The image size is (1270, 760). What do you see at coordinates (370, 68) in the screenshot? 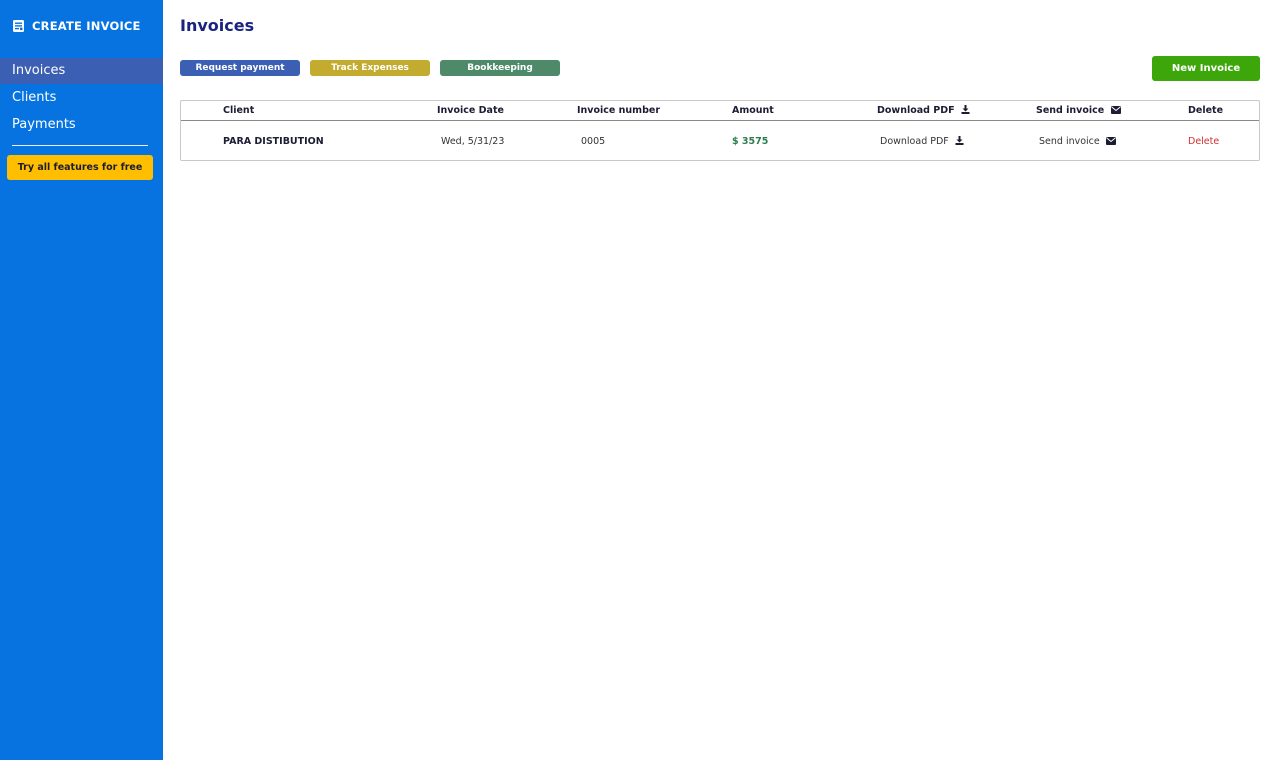
I see `track-expenses-button: Track Expenses` at bounding box center [370, 68].